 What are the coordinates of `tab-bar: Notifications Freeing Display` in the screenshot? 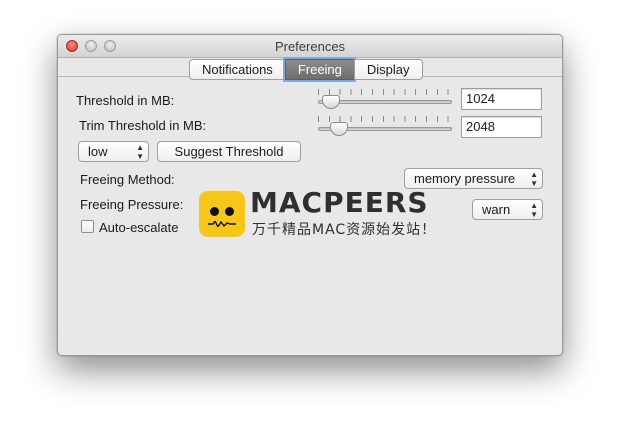 It's located at (306, 69).